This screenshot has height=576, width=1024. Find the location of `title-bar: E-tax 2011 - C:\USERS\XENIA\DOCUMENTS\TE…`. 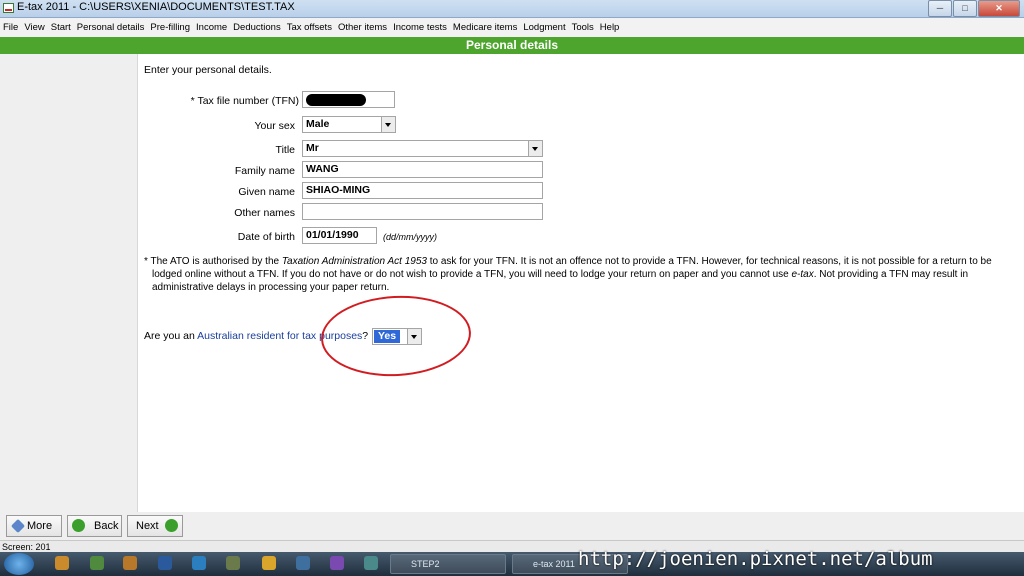

title-bar: E-tax 2011 - C:\USERS\XENIA\DOCUMENTS\TE… is located at coordinates (512, 9).